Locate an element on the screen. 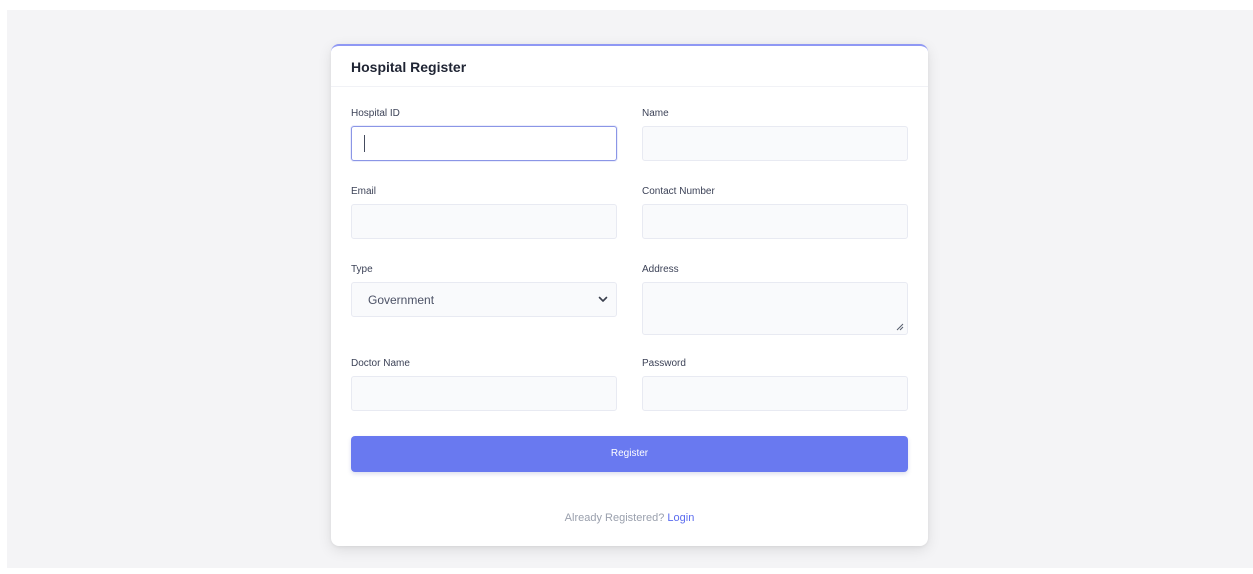 The height and width of the screenshot is (574, 1253). password-label: Password is located at coordinates (664, 363).